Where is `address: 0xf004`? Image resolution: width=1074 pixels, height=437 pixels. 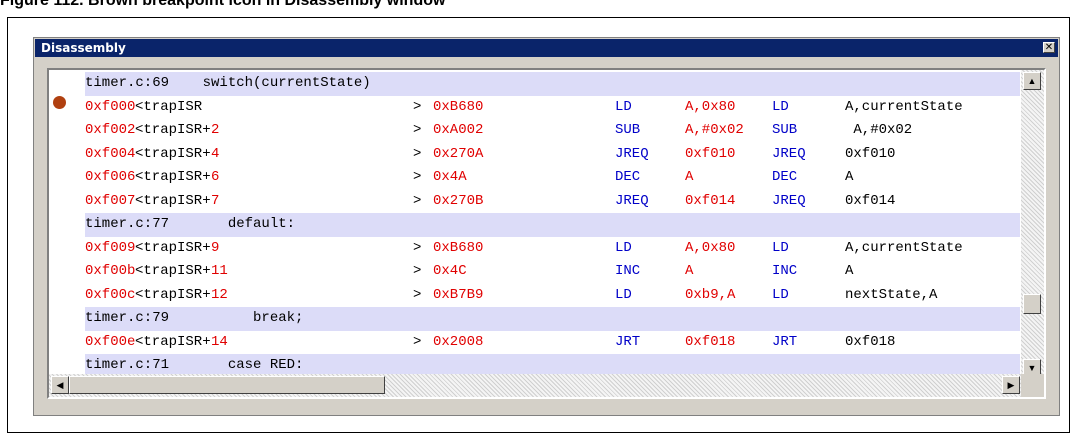 address: 0xf004 is located at coordinates (110, 153).